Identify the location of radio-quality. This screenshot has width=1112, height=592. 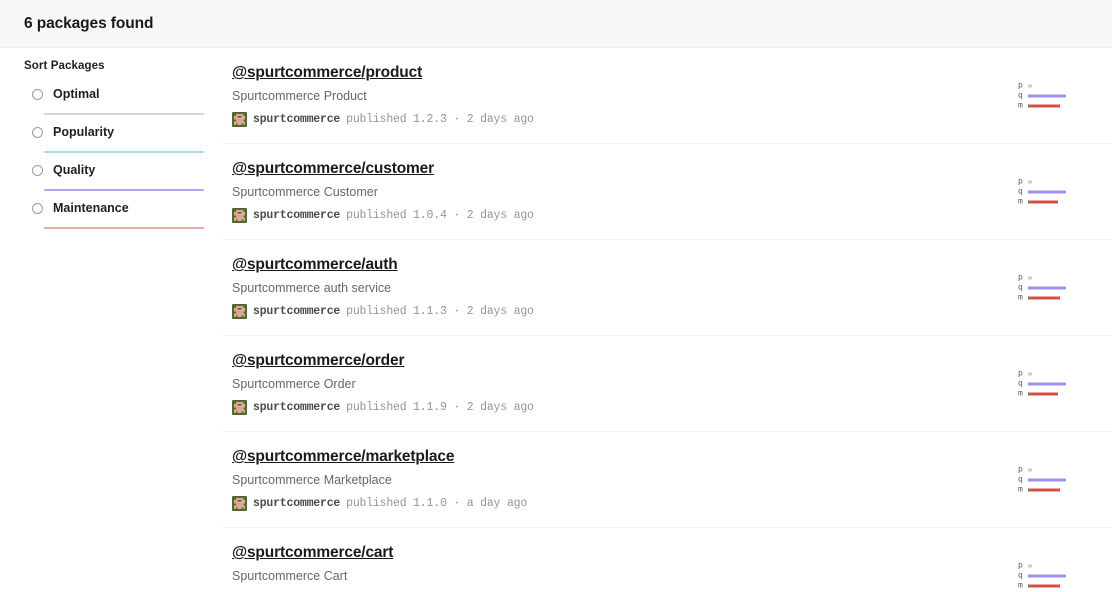
(37, 170).